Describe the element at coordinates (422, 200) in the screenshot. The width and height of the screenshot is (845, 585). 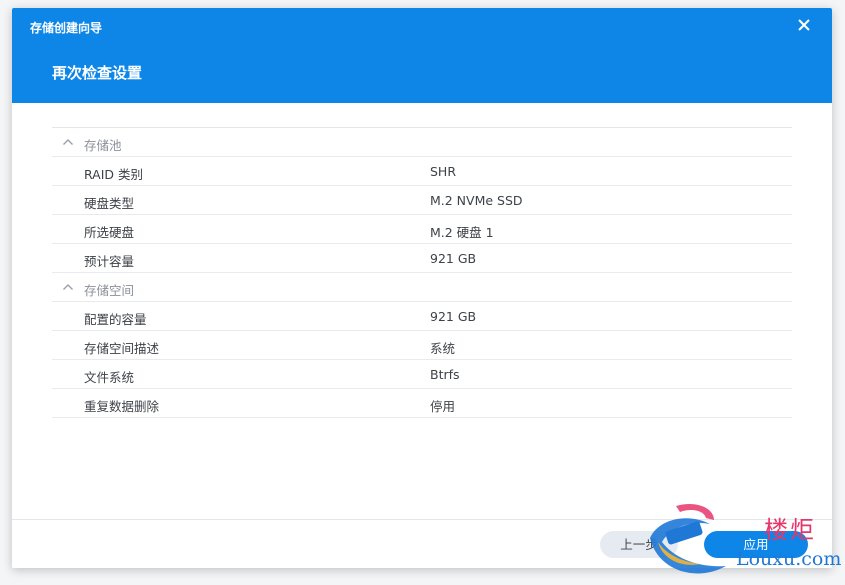
I see `summary-row: 硬盘类型 M.2 NVMe SSD` at that location.